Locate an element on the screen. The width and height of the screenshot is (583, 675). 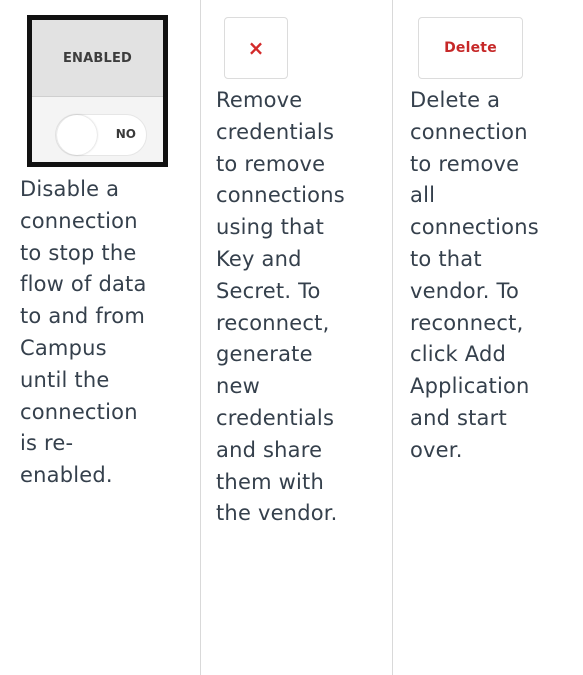
remove-credentials-button: × is located at coordinates (256, 48).